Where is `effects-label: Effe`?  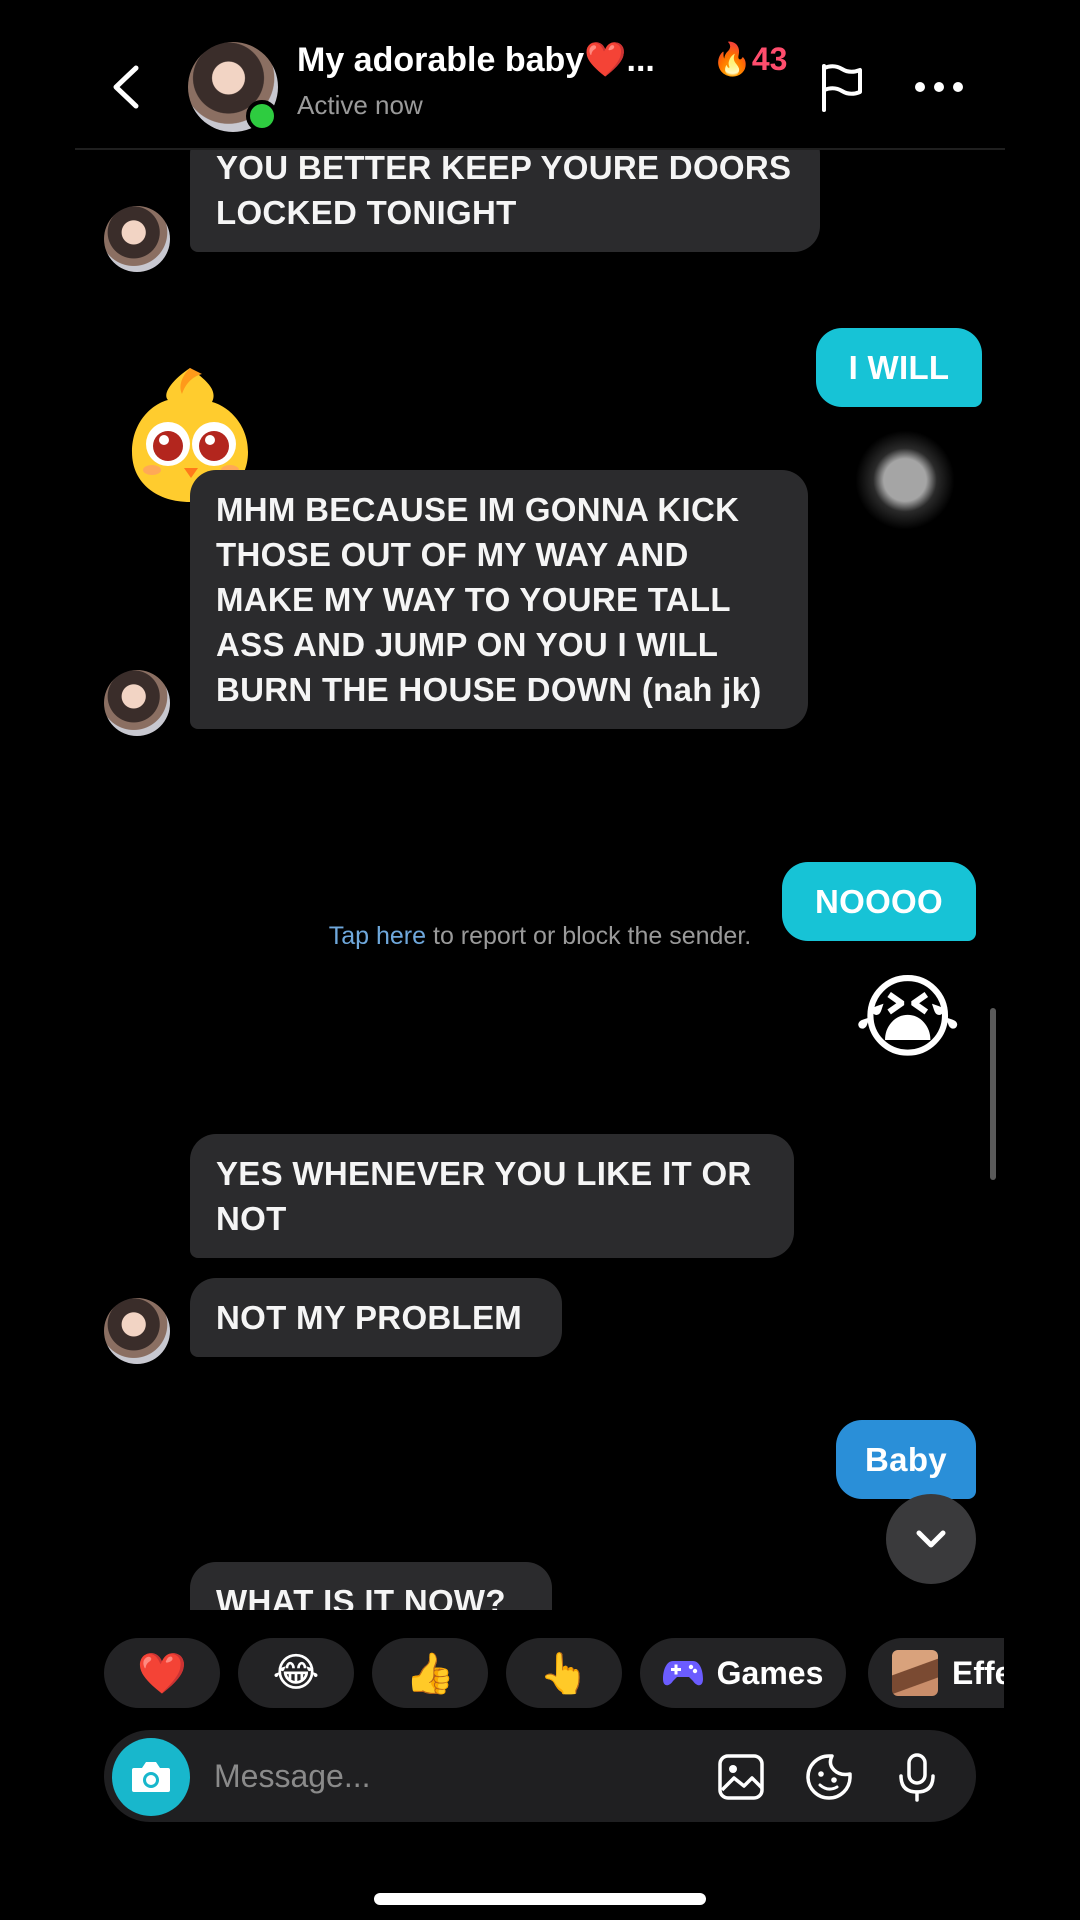
effects-label: Effe is located at coordinates (978, 1672).